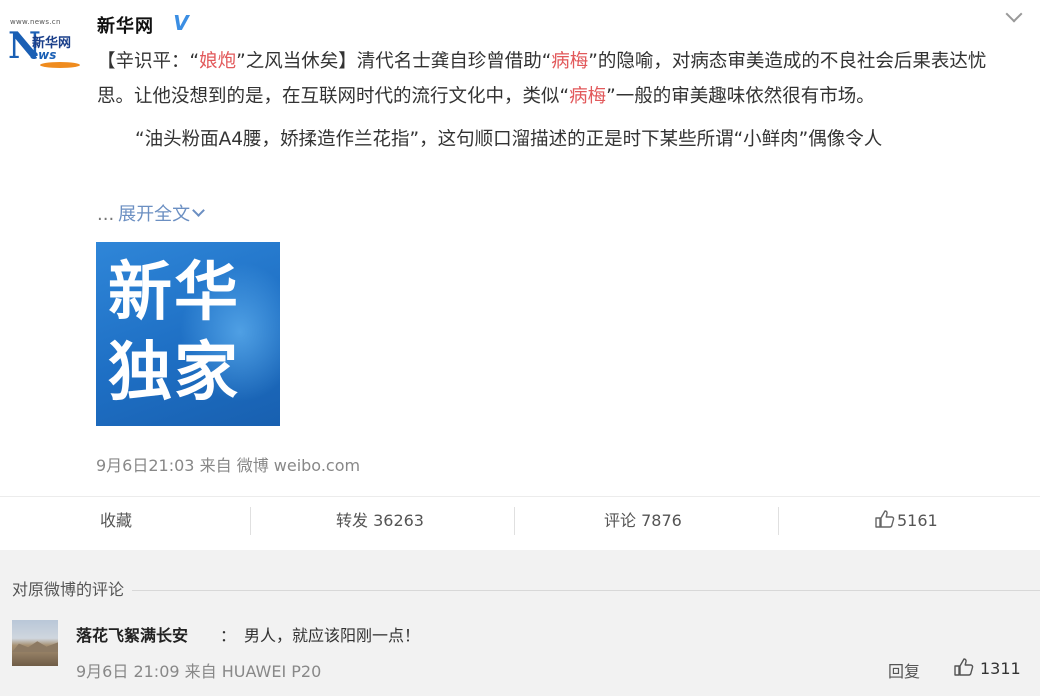 This screenshot has height=696, width=1040. What do you see at coordinates (132, 634) in the screenshot?
I see `comment-username: 落花飞絮满长安` at bounding box center [132, 634].